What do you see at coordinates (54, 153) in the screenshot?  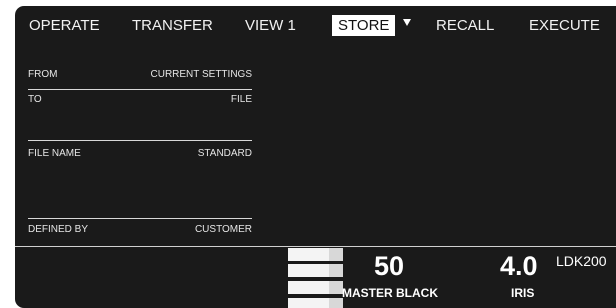 I see `file-name-label: FILE NAME` at bounding box center [54, 153].